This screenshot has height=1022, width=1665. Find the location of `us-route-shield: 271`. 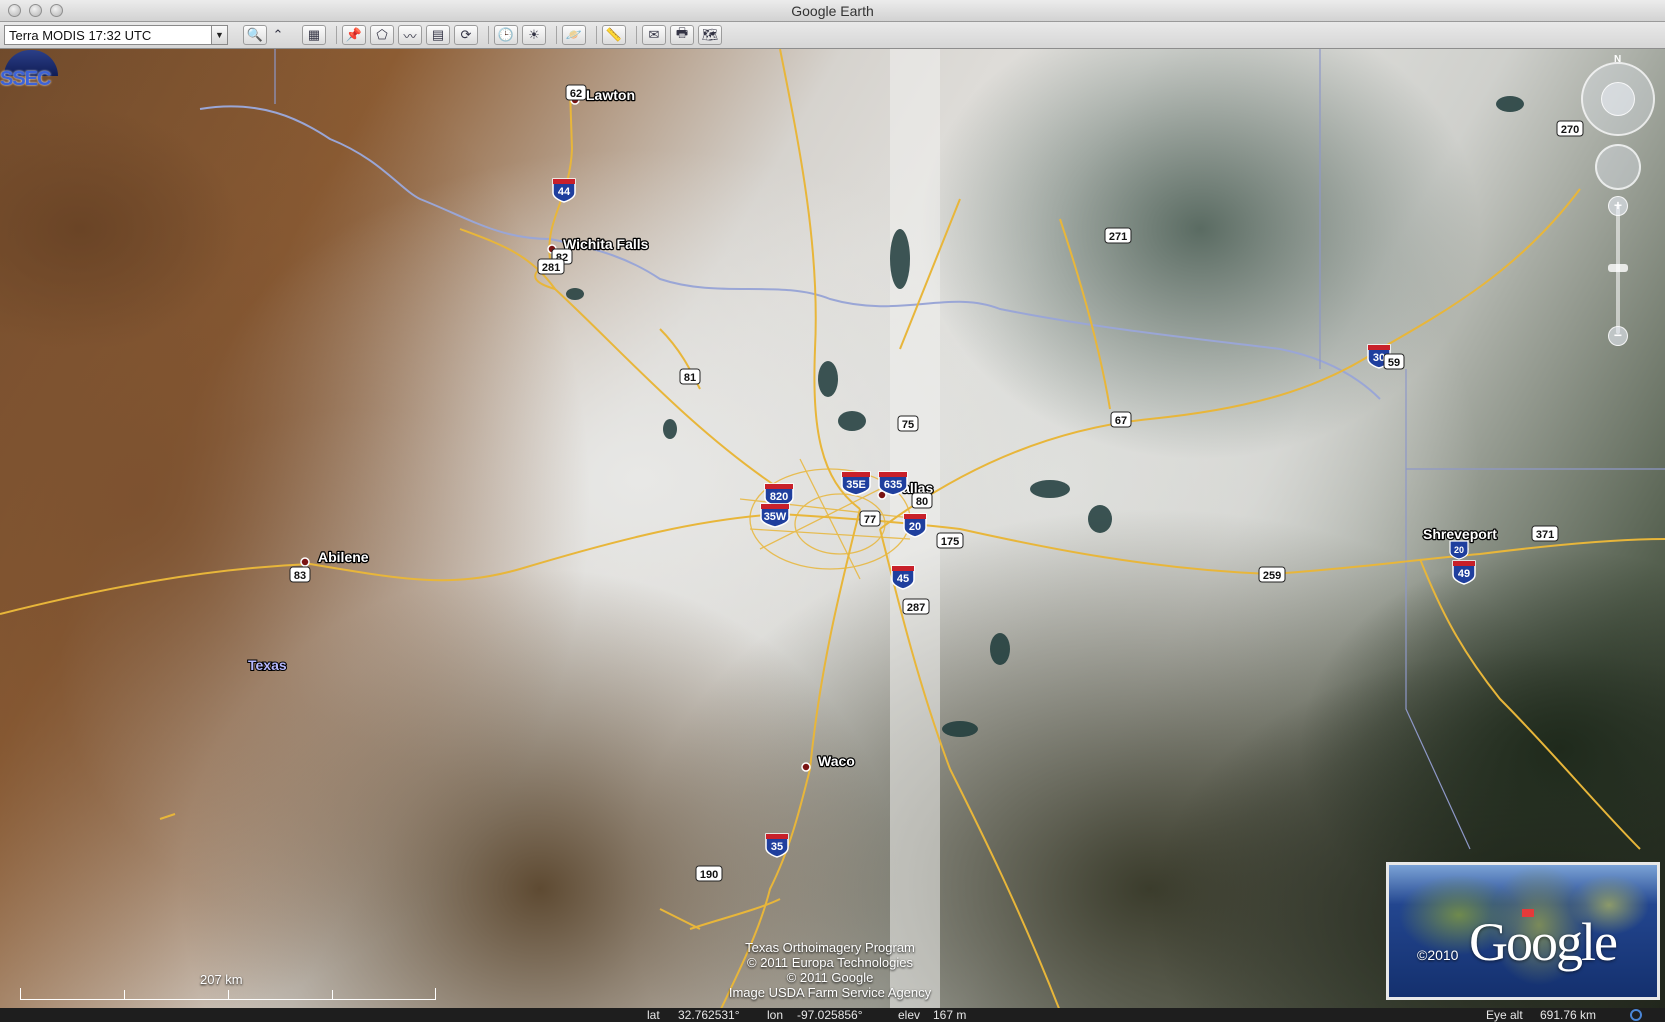

us-route-shield: 271 is located at coordinates (1118, 235).